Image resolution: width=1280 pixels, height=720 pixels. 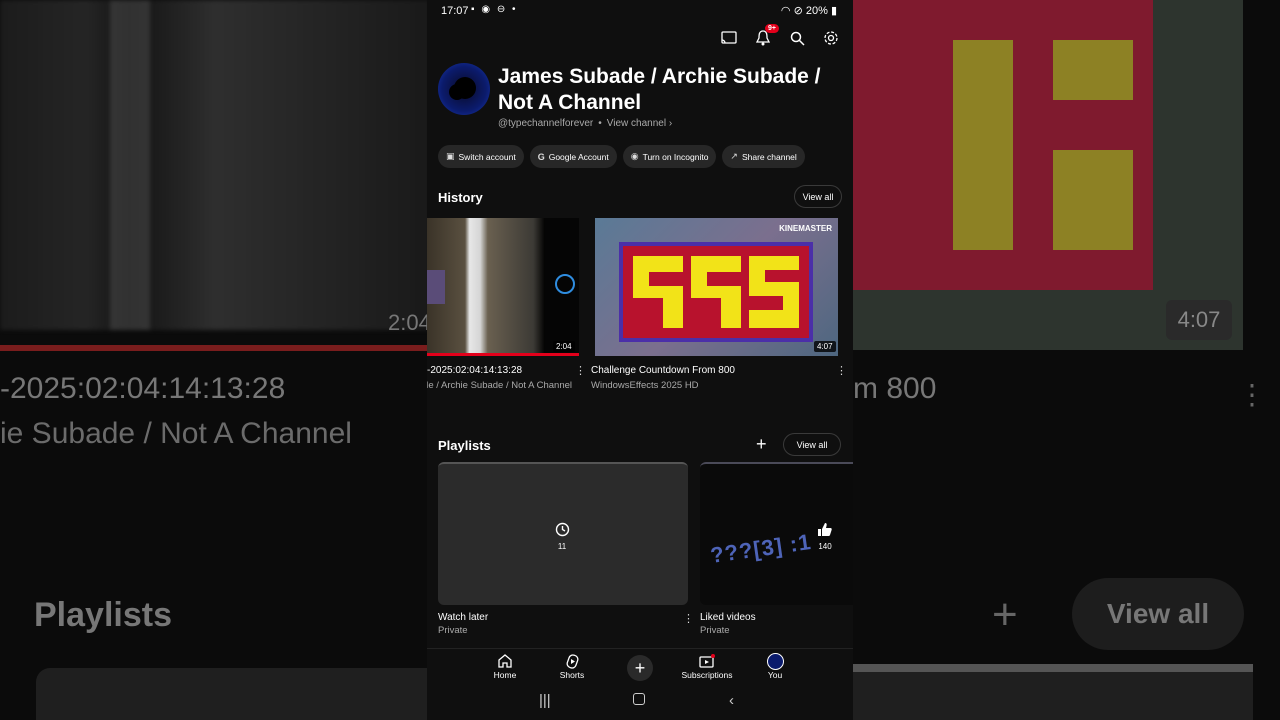 What do you see at coordinates (565, 284) in the screenshot?
I see `camera-icon` at bounding box center [565, 284].